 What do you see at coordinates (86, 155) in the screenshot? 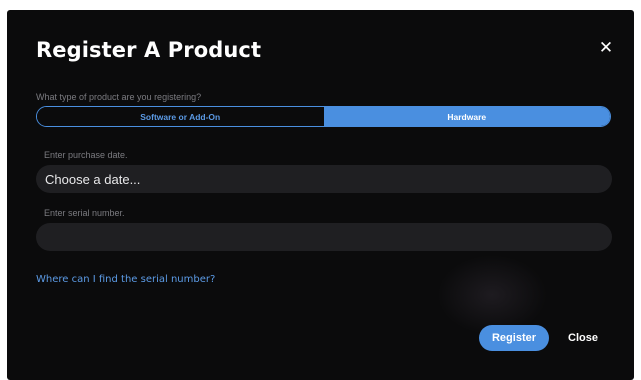
I see `purchase-date-label: Enter purchase date.` at bounding box center [86, 155].